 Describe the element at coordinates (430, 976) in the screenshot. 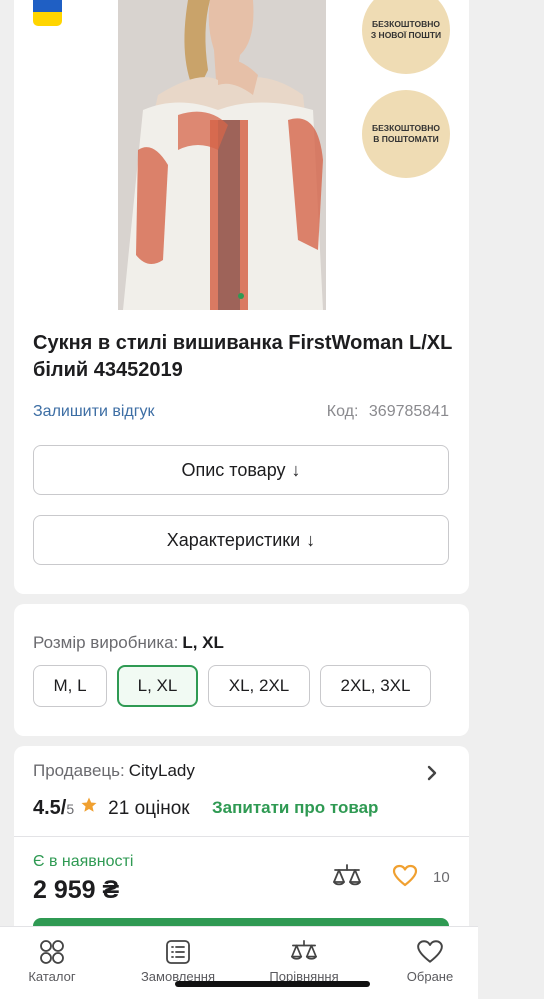

I see `tab-label: Обране` at that location.